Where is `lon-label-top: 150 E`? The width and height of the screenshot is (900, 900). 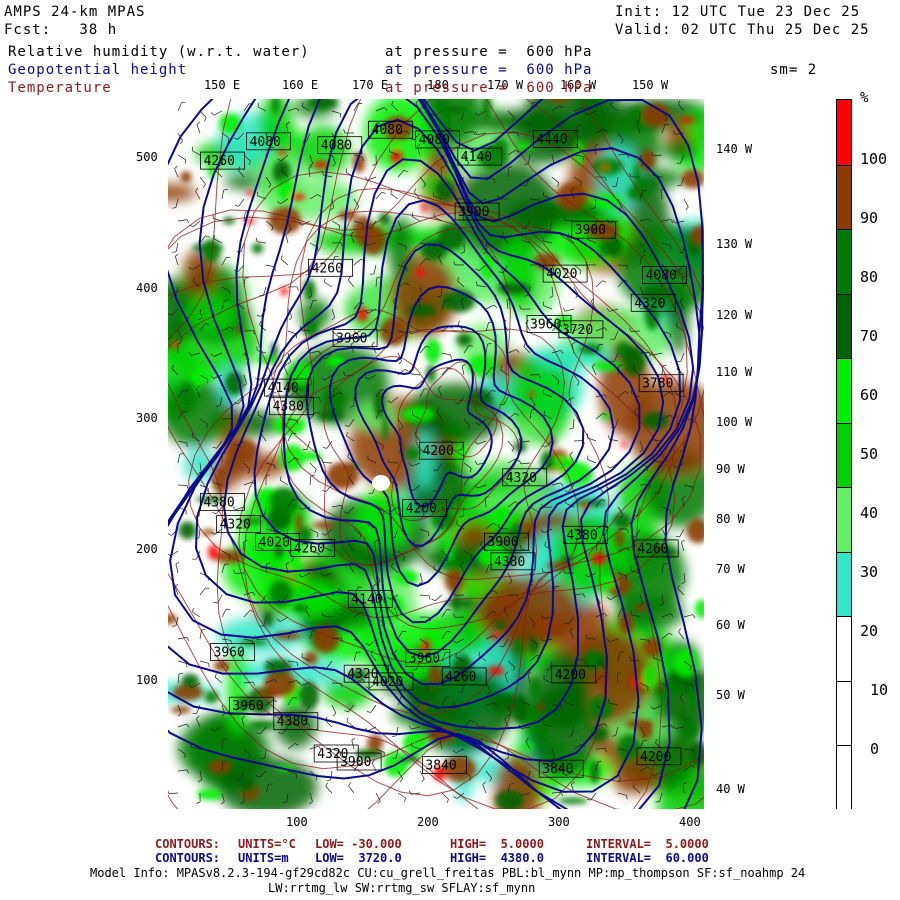 lon-label-top: 150 E is located at coordinates (222, 85).